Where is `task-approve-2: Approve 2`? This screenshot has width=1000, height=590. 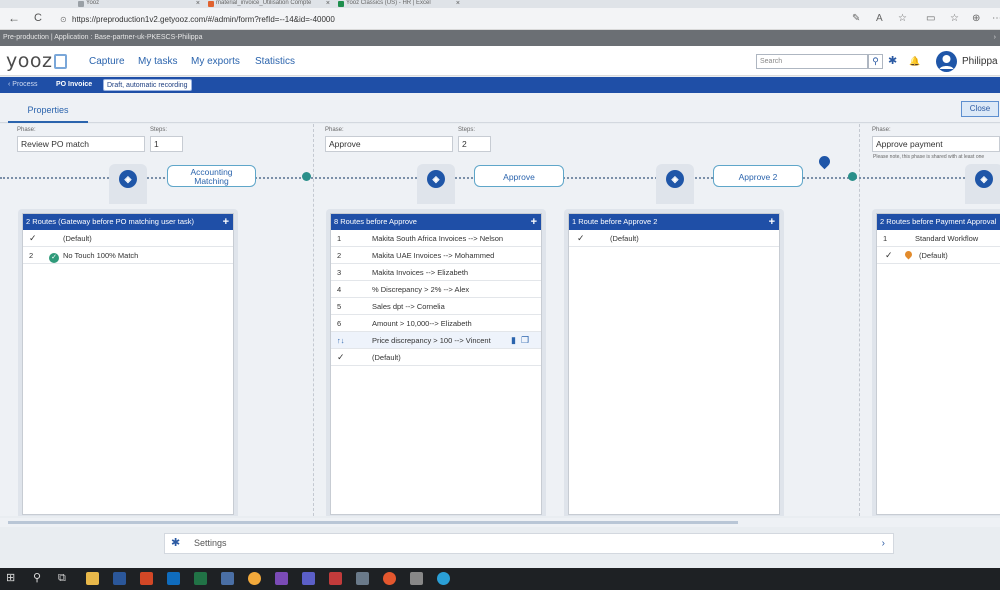 task-approve-2: Approve 2 is located at coordinates (758, 176).